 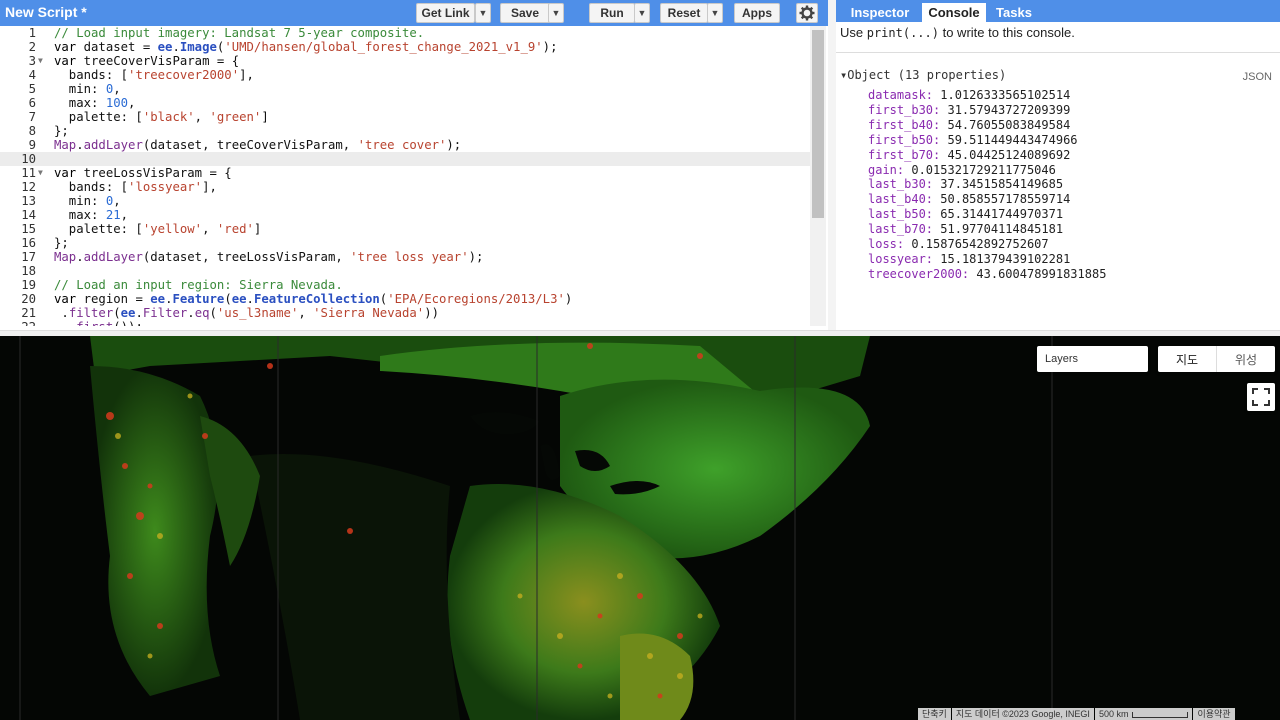 What do you see at coordinates (1187, 359) in the screenshot?
I see `map-type-button: 지도` at bounding box center [1187, 359].